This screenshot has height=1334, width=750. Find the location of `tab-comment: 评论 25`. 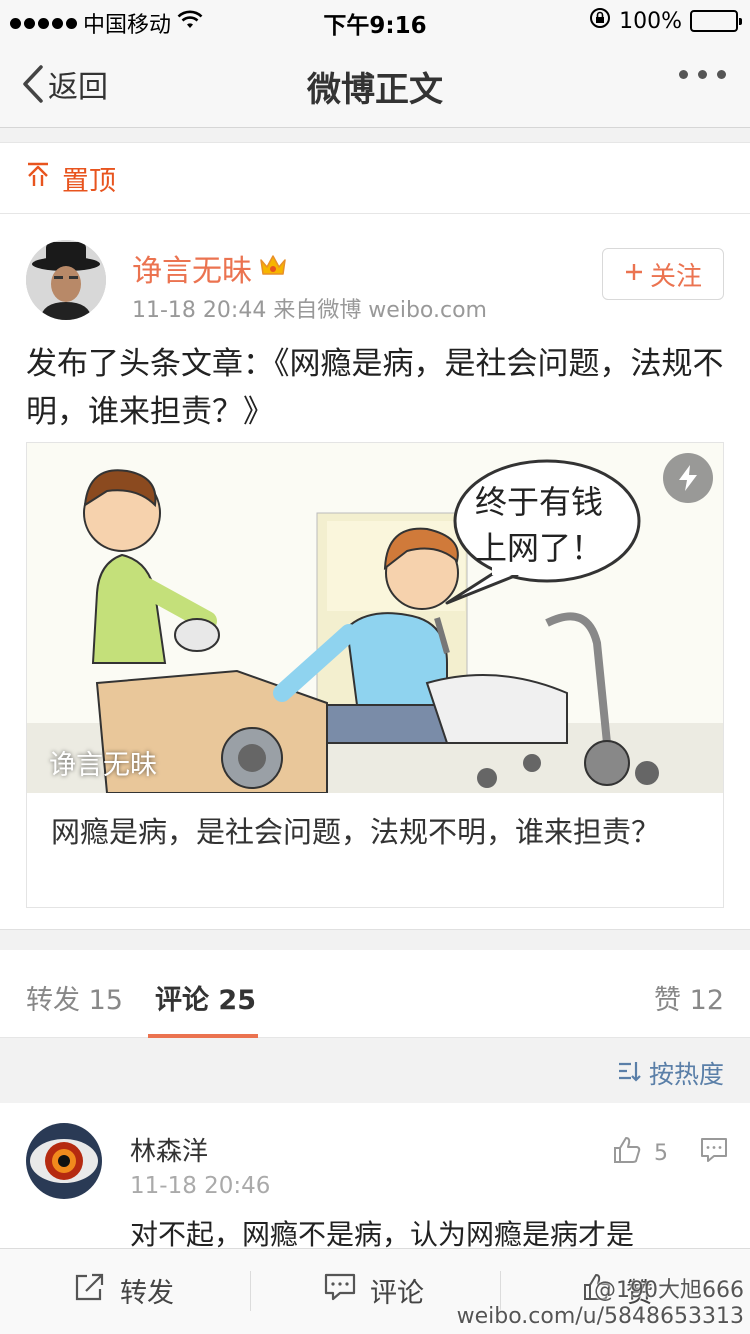

tab-comment: 评论 25 is located at coordinates (205, 997).